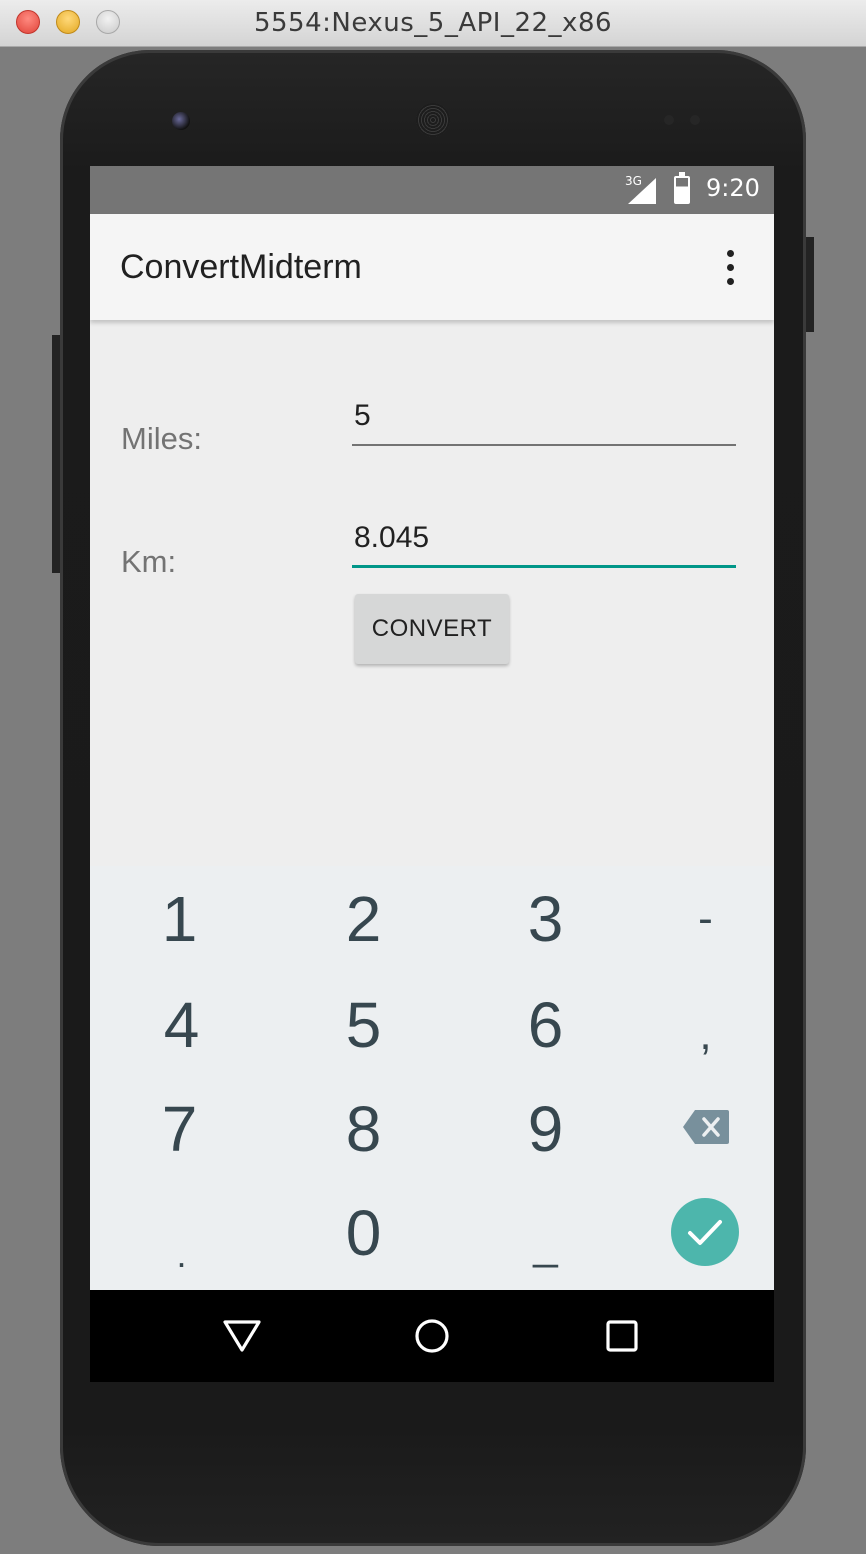 Image resolution: width=866 pixels, height=1554 pixels. What do you see at coordinates (733, 188) in the screenshot?
I see `status-time: 9:20` at bounding box center [733, 188].